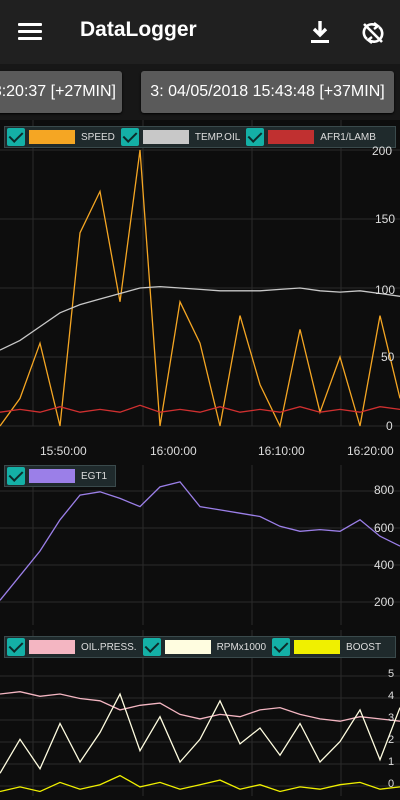 The width and height of the screenshot is (400, 800). I want to click on series-swatch-speed, so click(52, 137).